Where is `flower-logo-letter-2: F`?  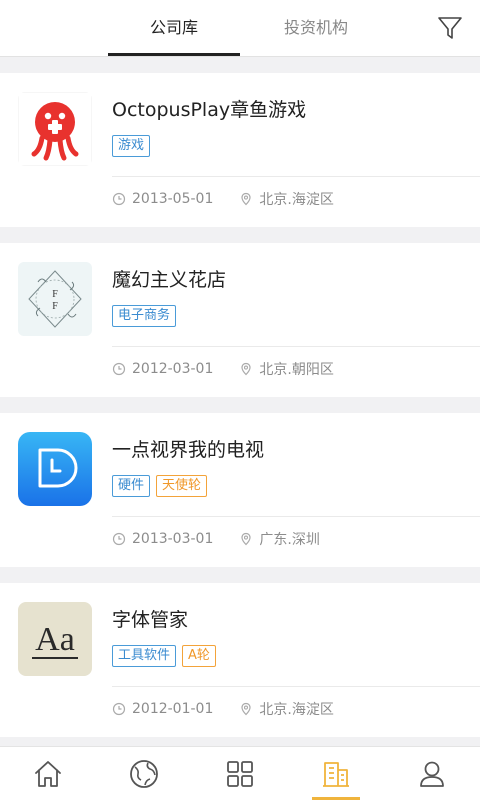 flower-logo-letter-2: F is located at coordinates (55, 306).